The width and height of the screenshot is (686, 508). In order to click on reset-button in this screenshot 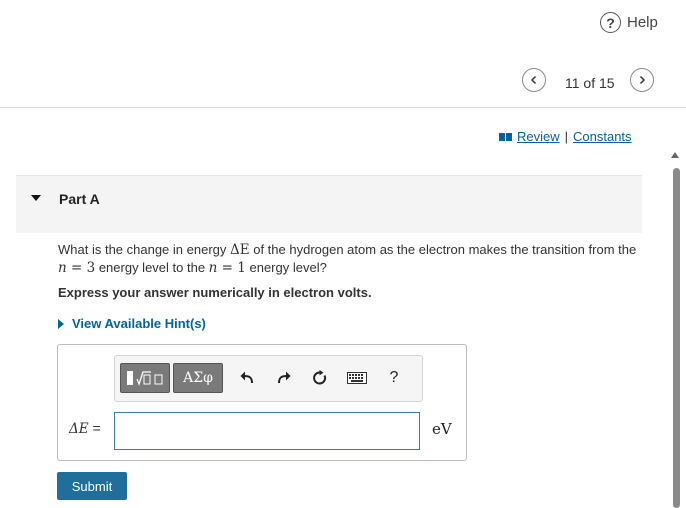, I will do `click(320, 378)`.